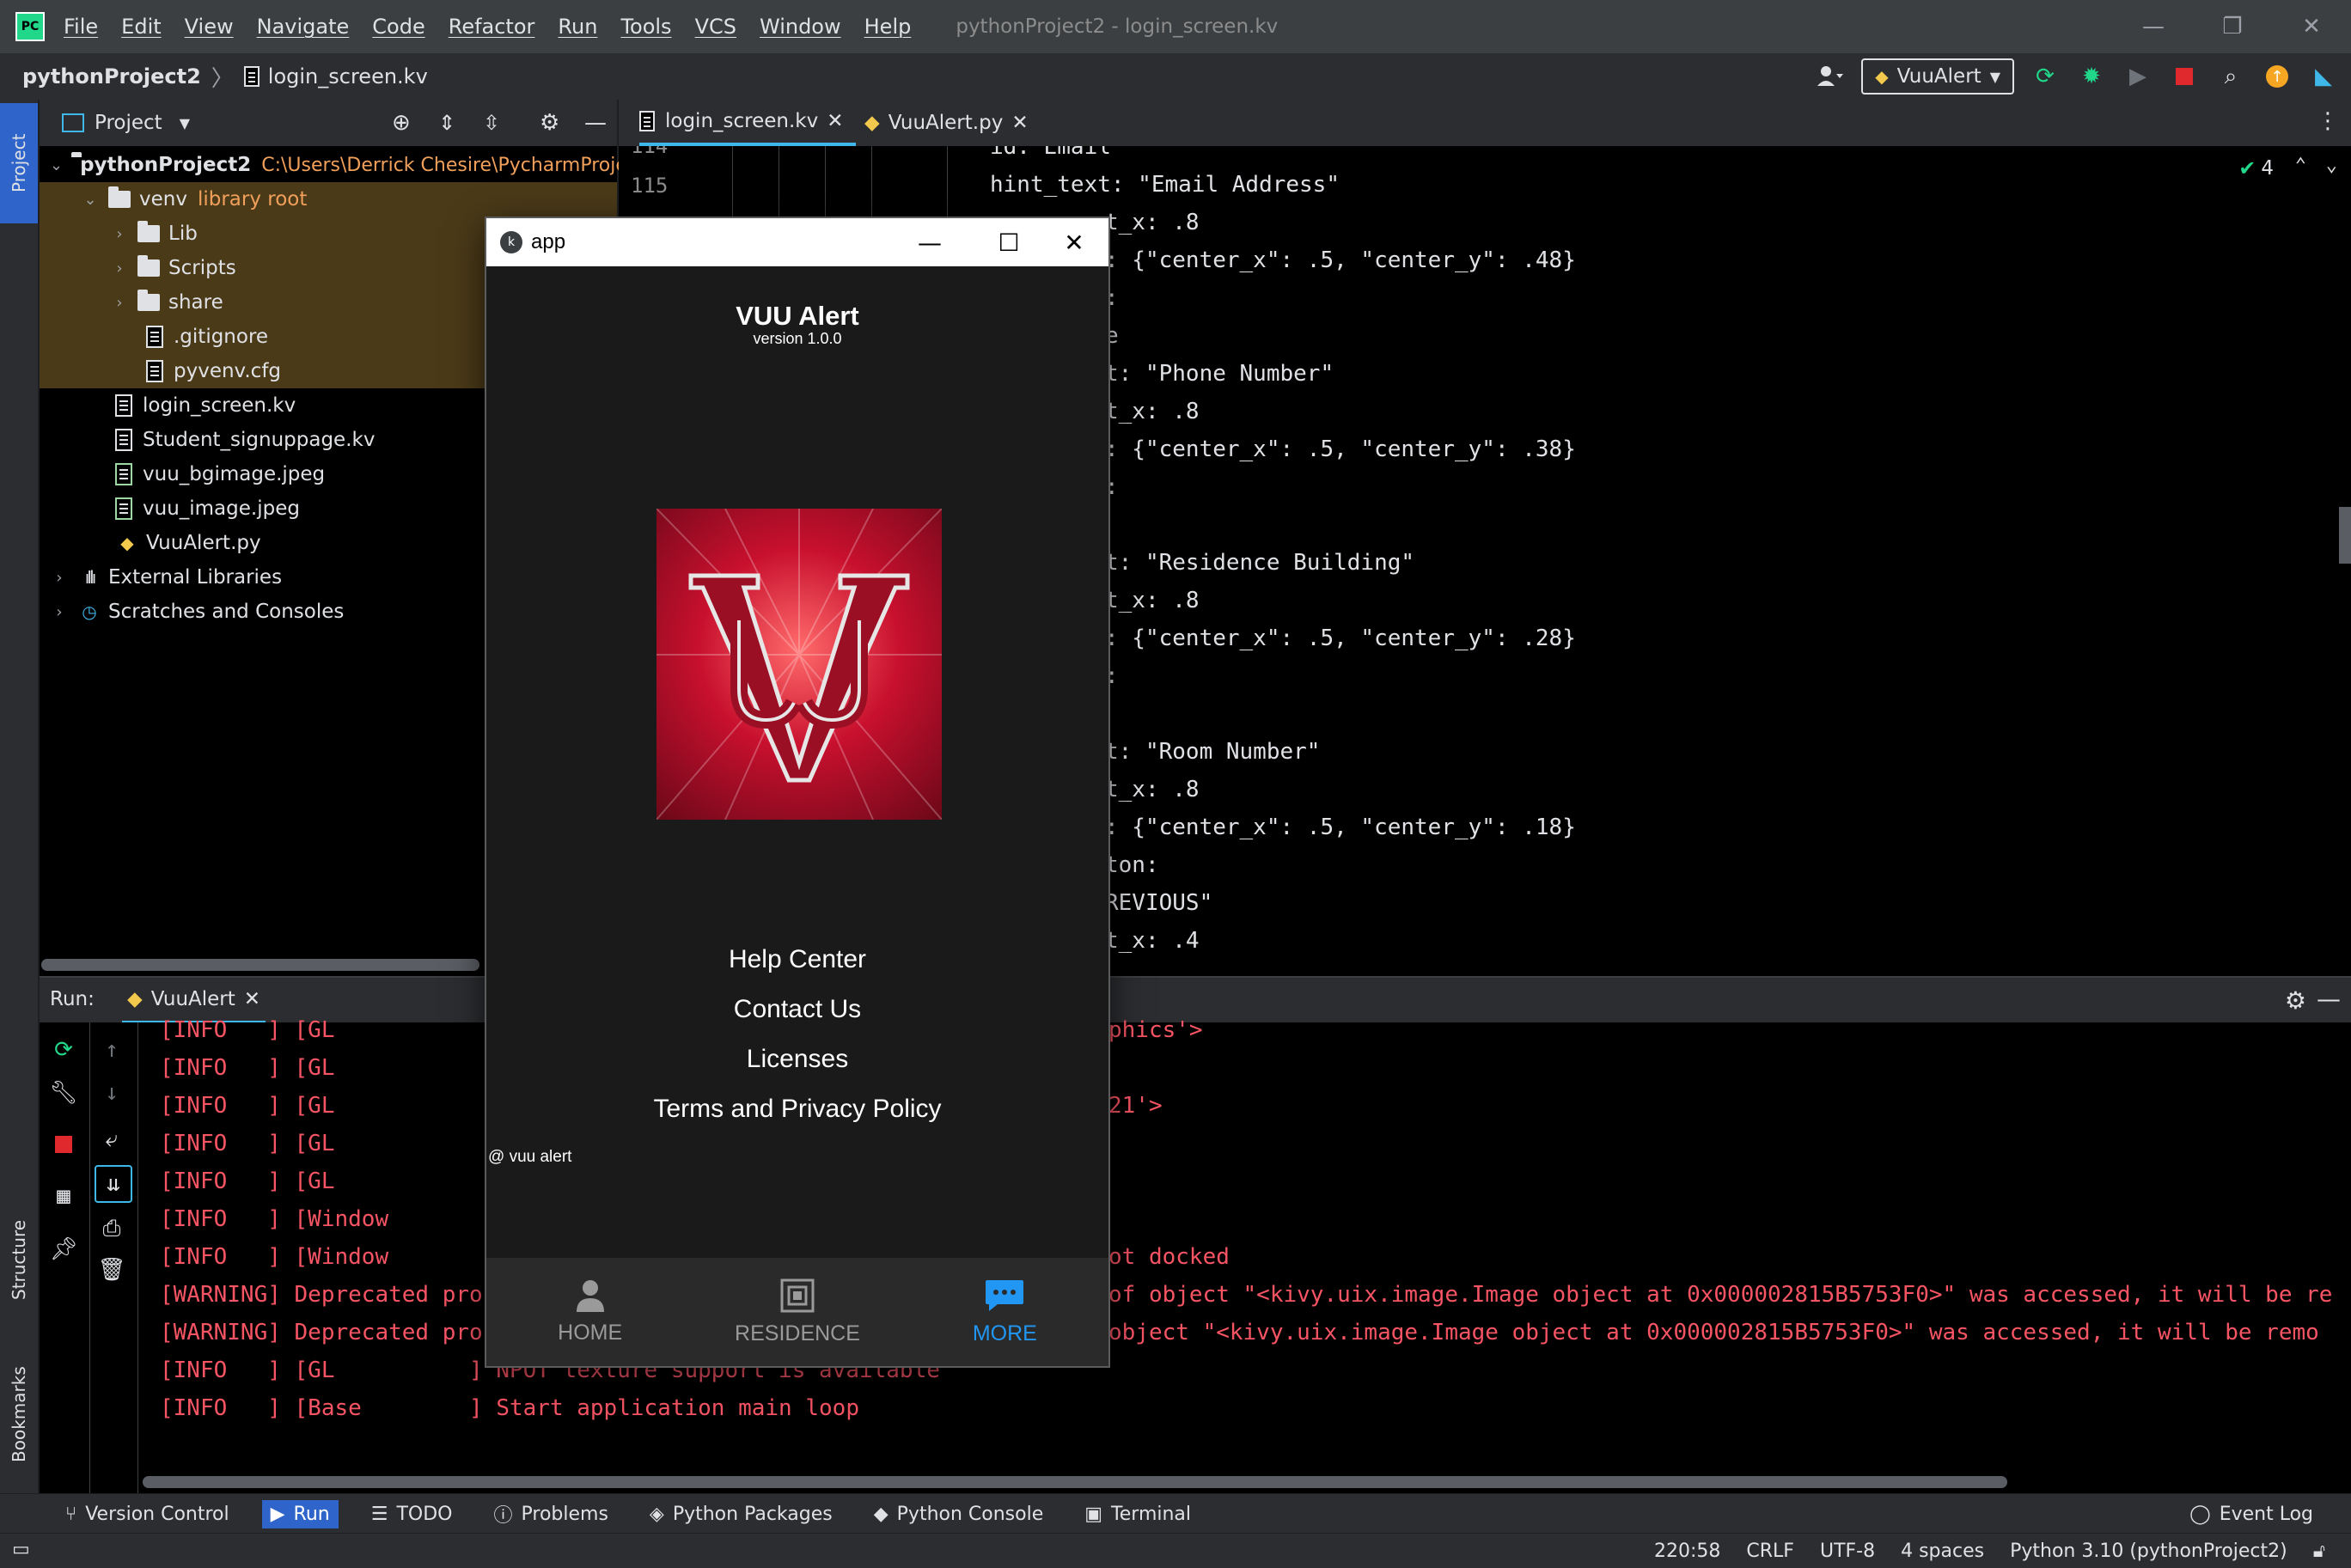 Image resolution: width=2351 pixels, height=1568 pixels. I want to click on python-interpreter: Python 3.10 (pythonProject2), so click(2148, 1551).